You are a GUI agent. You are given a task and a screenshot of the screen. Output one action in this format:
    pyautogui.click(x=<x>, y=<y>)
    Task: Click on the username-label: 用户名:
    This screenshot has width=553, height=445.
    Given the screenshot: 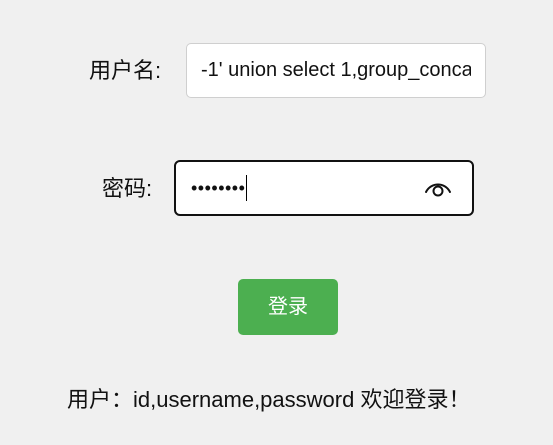 What is the action you would take?
    pyautogui.click(x=125, y=70)
    